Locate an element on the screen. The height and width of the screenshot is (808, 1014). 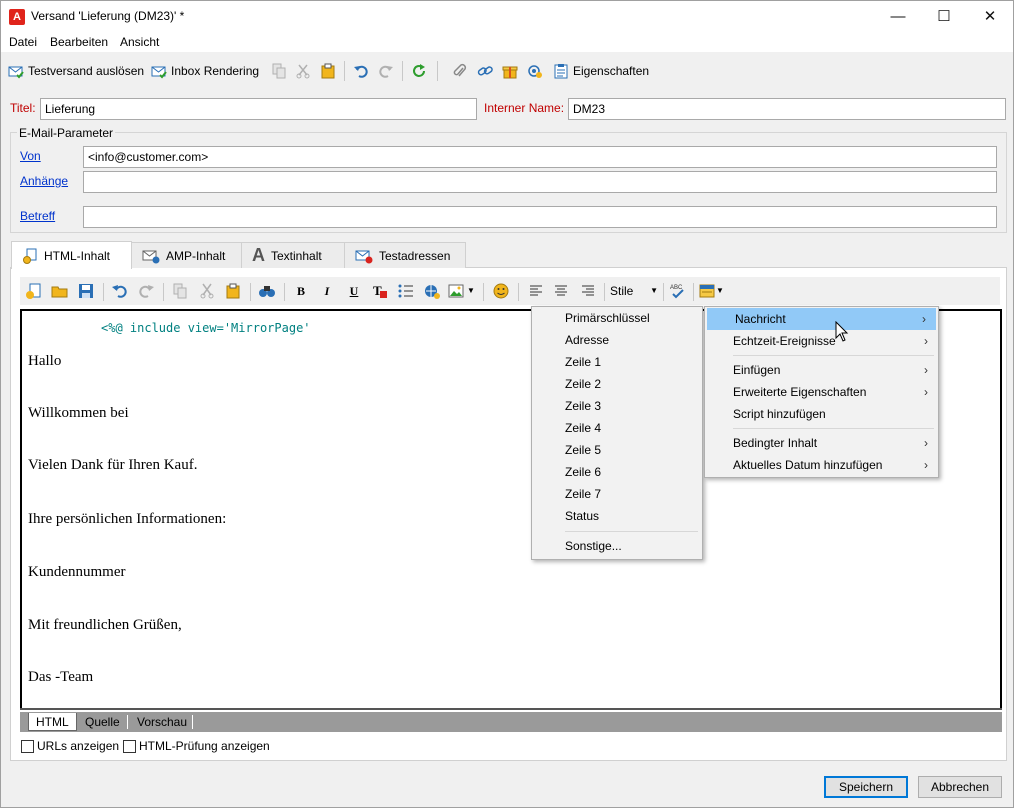
insert-link-icon is located at coordinates (432, 291).